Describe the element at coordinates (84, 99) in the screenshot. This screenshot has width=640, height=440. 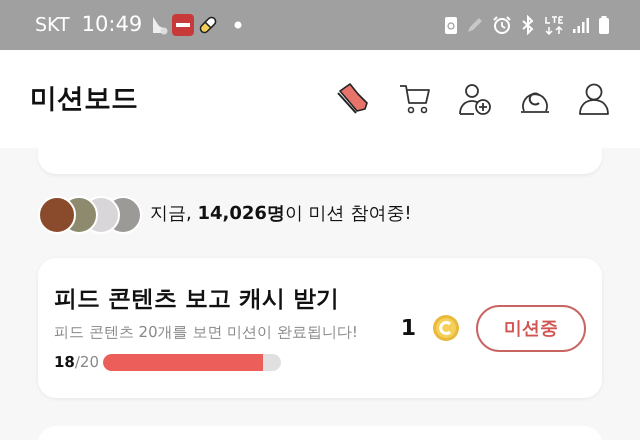
I see `page-title: 미션보드` at that location.